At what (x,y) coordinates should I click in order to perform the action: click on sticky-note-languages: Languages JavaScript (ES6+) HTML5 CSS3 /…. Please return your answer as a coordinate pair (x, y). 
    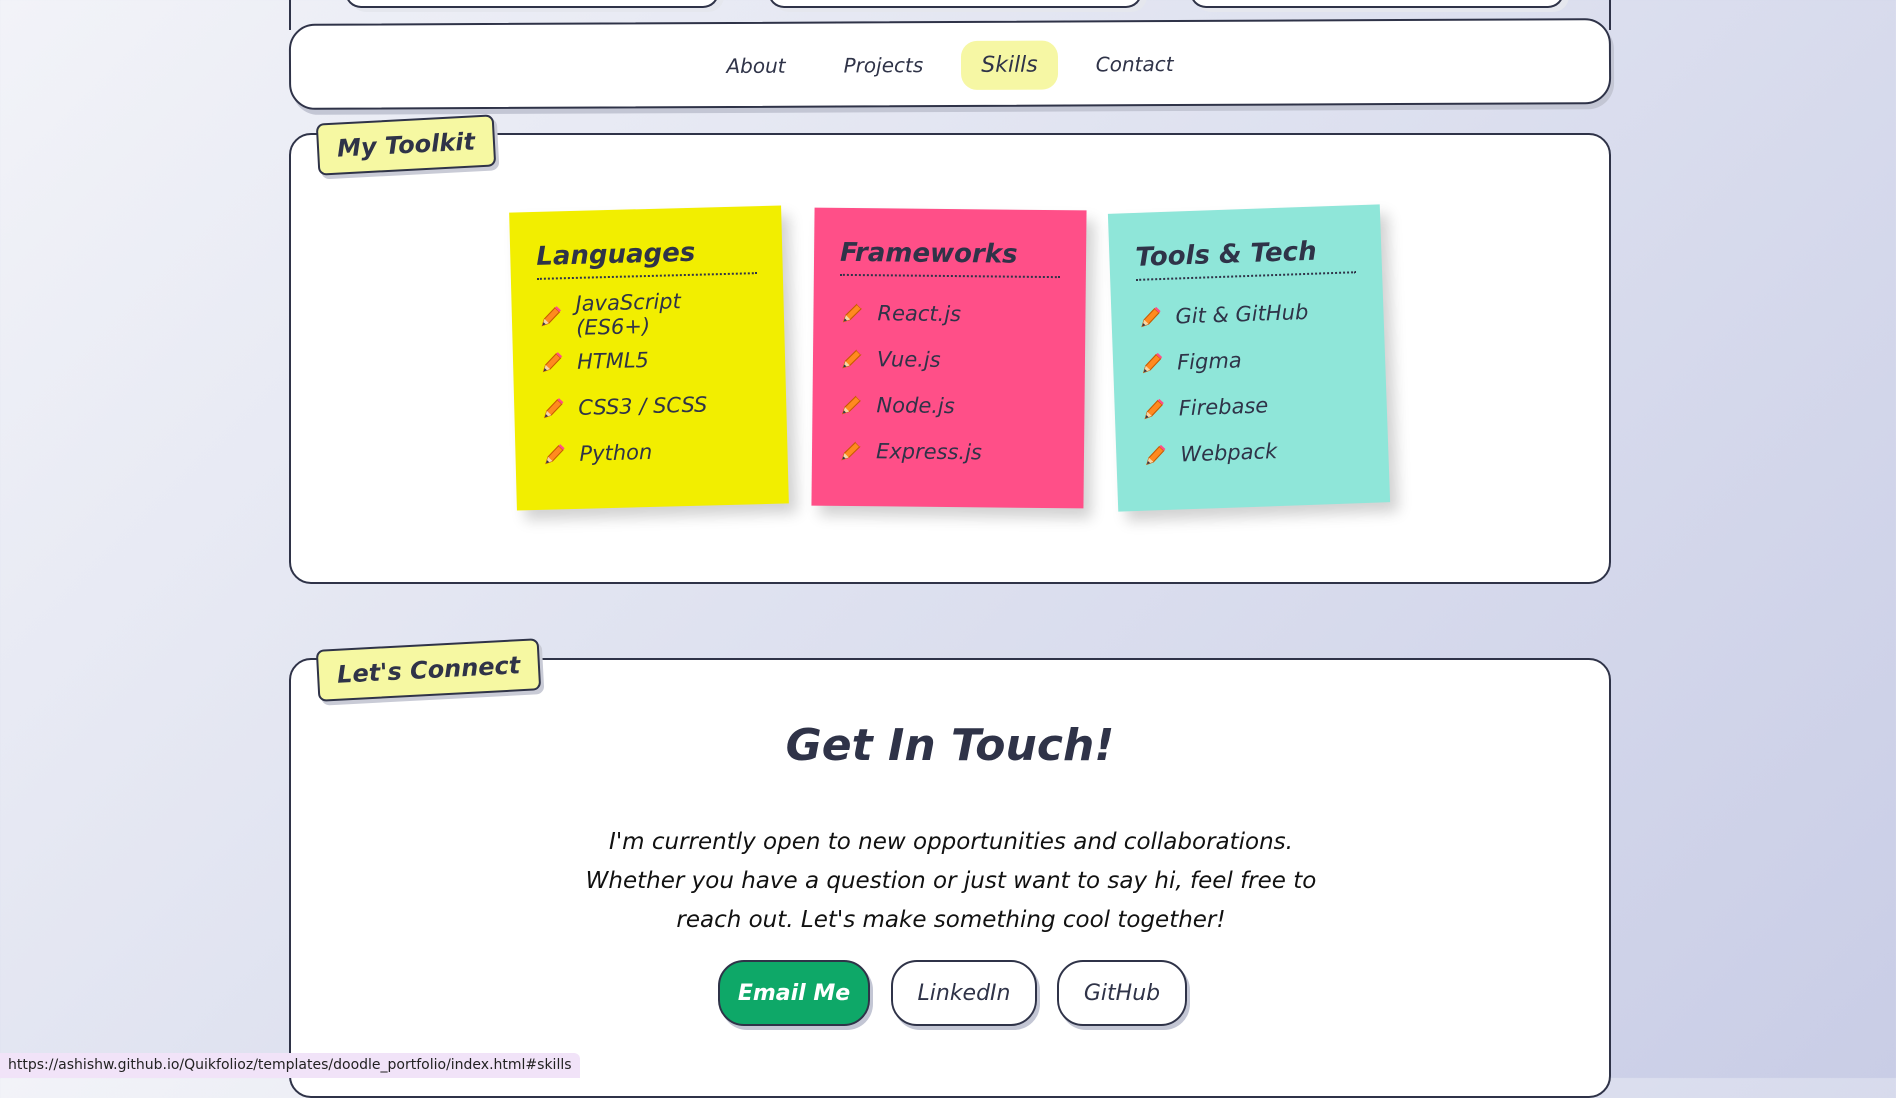
    Looking at the image, I should click on (649, 358).